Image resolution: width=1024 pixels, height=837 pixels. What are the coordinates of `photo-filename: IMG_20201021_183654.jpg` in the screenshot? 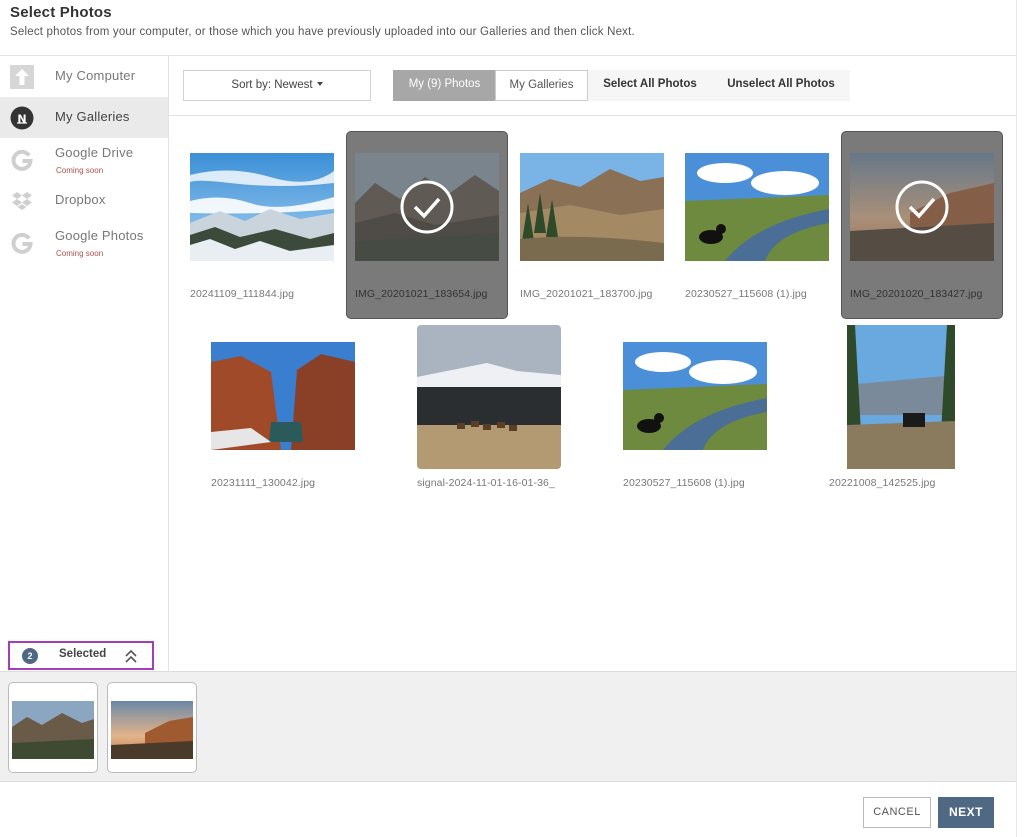 It's located at (421, 294).